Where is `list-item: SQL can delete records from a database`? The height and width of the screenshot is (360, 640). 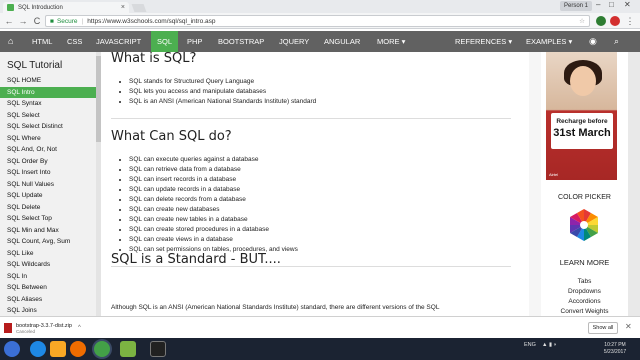 list-item: SQL can delete records from a database is located at coordinates (213, 200).